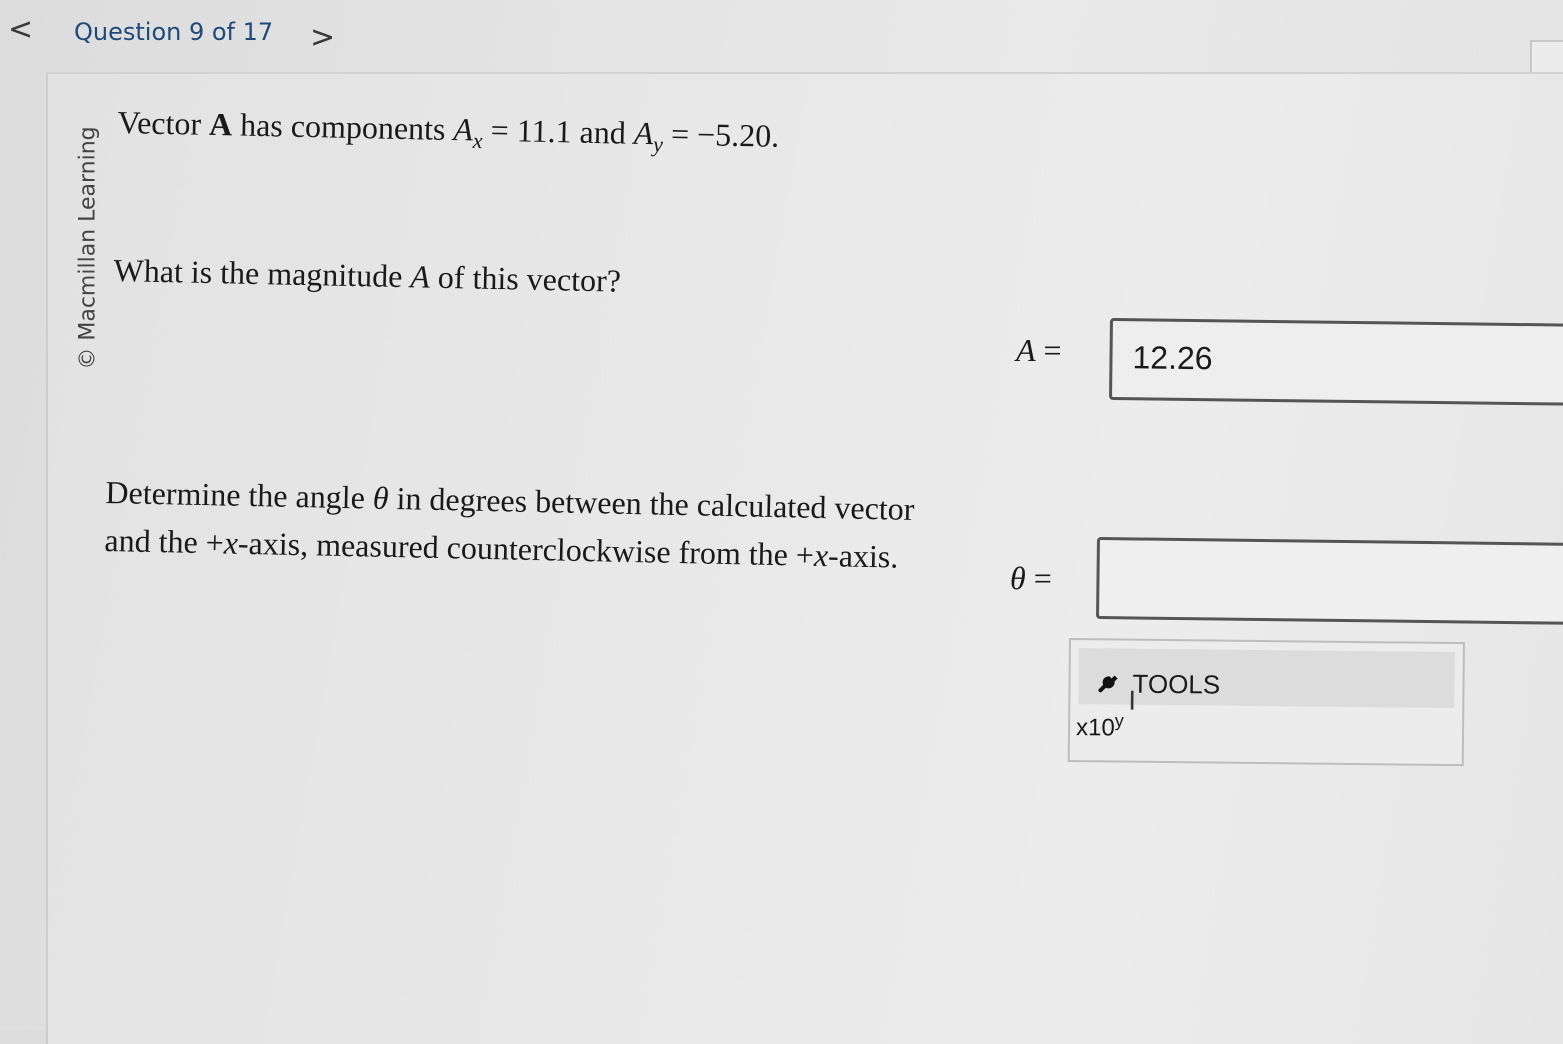 The image size is (1563, 1044). I want to click on magnitude-symbol: A, so click(1026, 350).